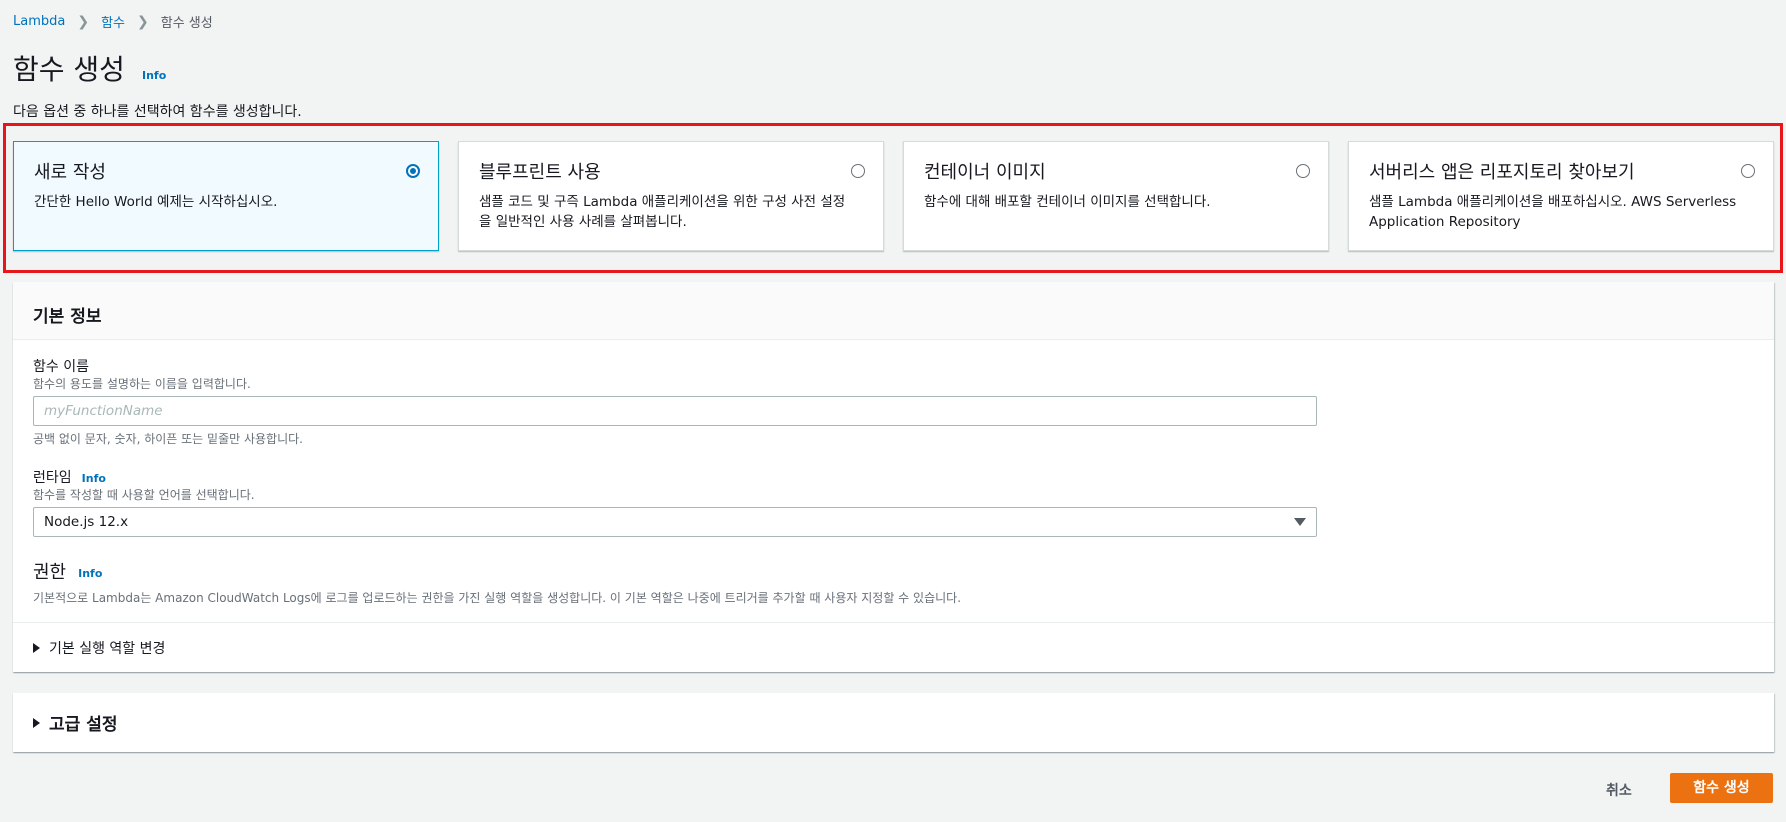  I want to click on option-title: 컨테이너 이미지, so click(985, 172).